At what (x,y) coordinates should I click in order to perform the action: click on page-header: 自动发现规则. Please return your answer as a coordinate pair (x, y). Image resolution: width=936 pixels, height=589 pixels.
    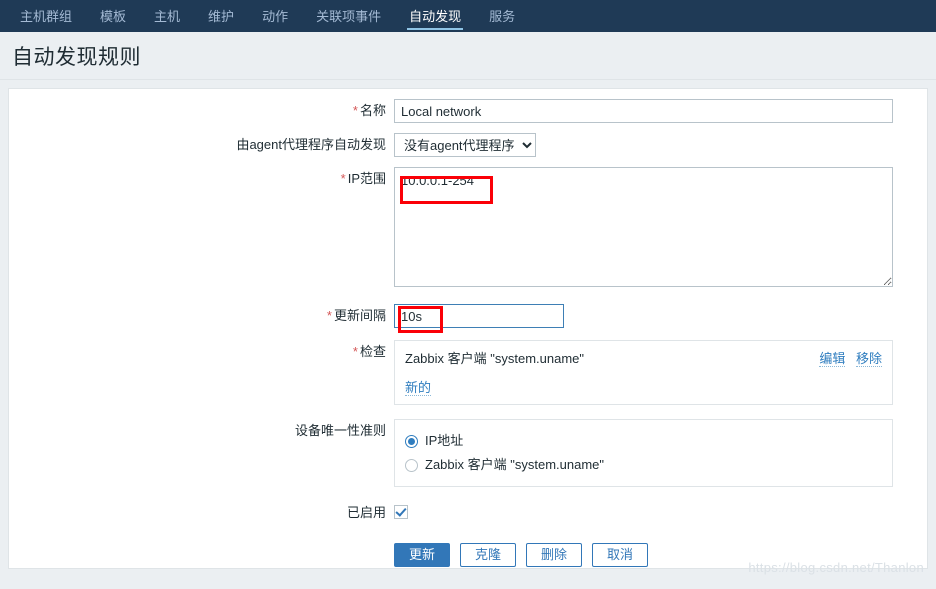
    Looking at the image, I should click on (468, 56).